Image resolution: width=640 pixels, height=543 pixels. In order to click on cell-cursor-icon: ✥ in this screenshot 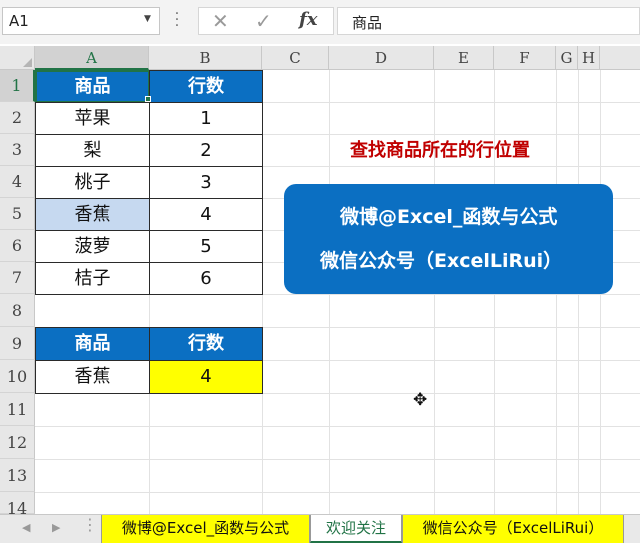, I will do `click(420, 400)`.